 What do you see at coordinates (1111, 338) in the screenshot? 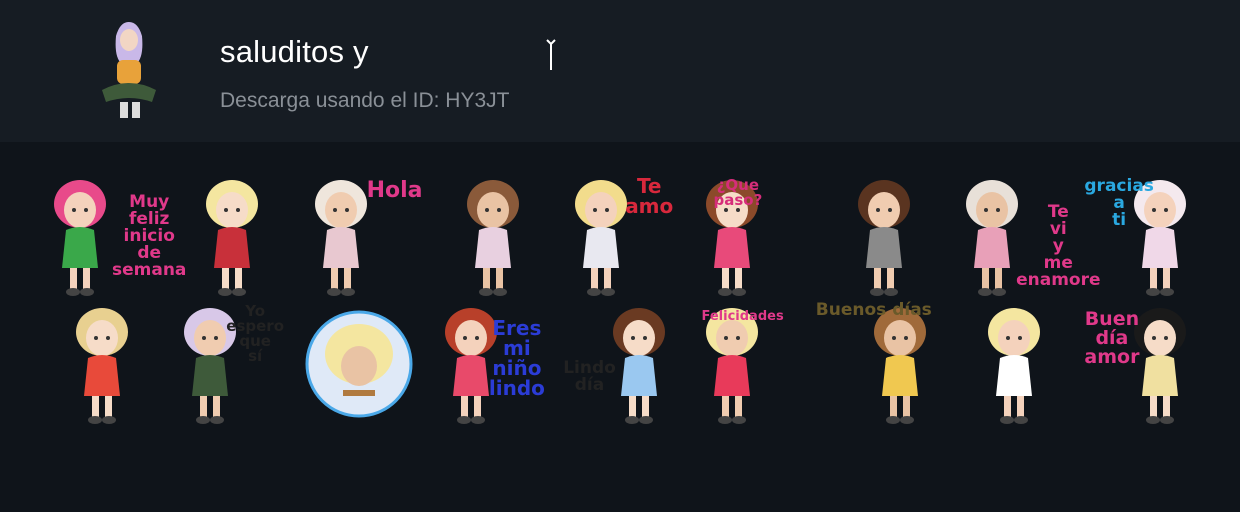
I see `sticker-caption: Buen día amor` at bounding box center [1111, 338].